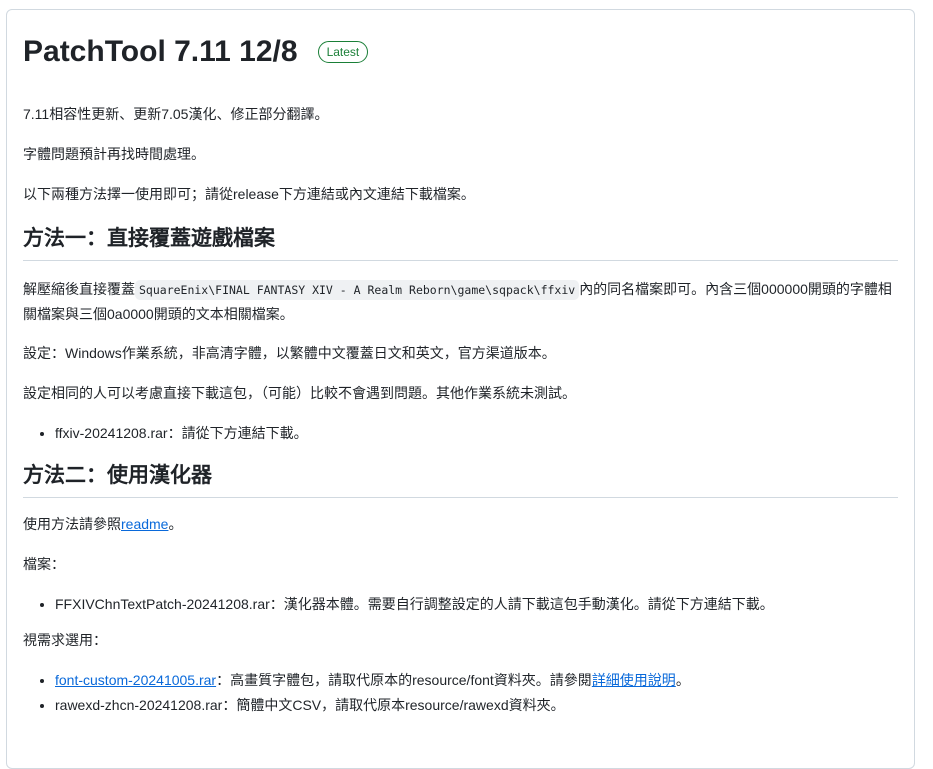 The image size is (933, 769). What do you see at coordinates (160, 52) in the screenshot?
I see `release-title: PatchTool 7.11 12/8` at bounding box center [160, 52].